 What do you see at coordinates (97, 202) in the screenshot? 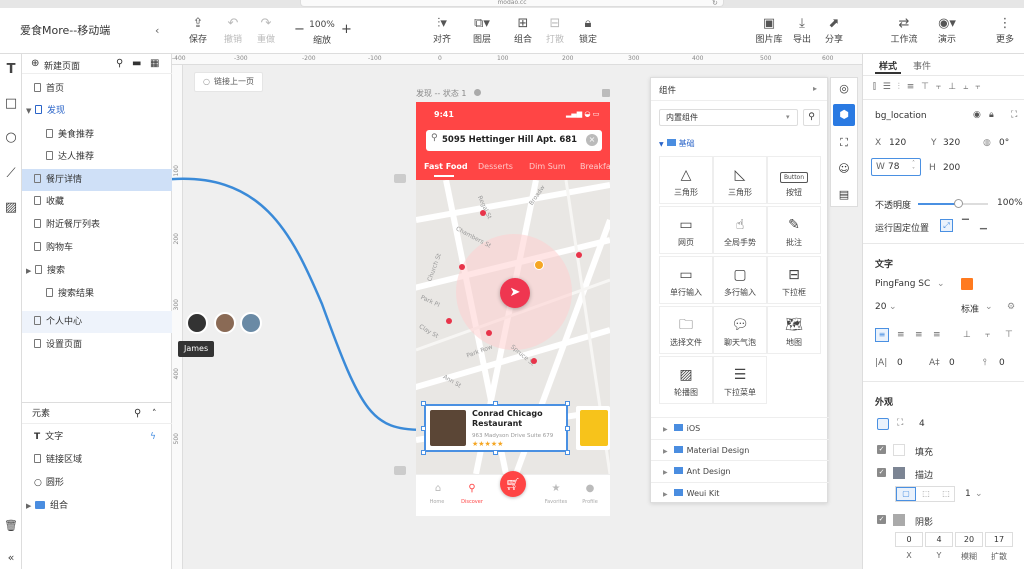
I see `page-item: 收藏` at bounding box center [97, 202].